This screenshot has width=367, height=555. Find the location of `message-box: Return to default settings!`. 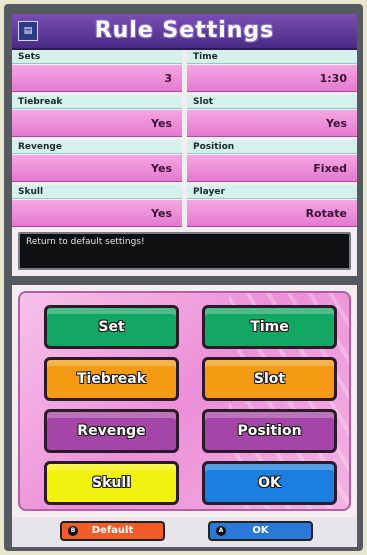

message-box: Return to default settings! is located at coordinates (184, 251).